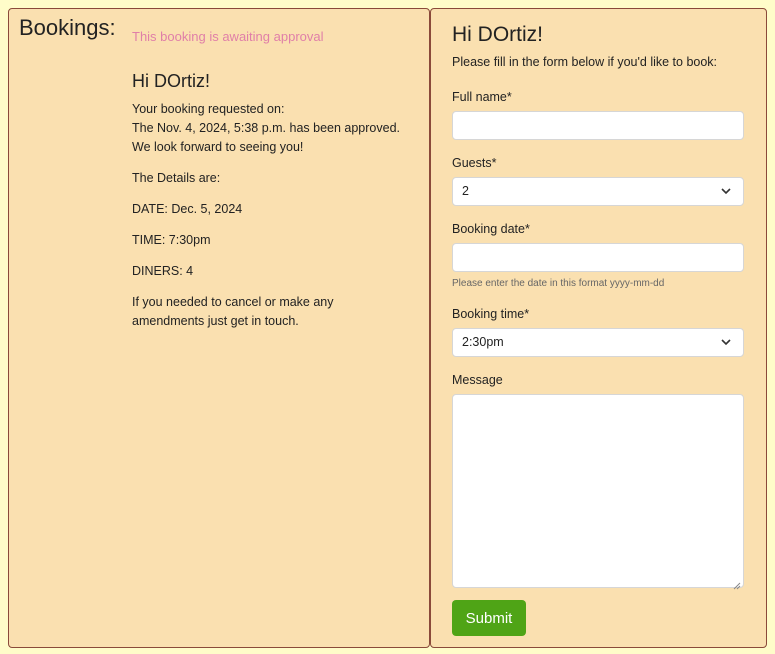  I want to click on forward-line: We look forward to seeing you!, so click(218, 147).